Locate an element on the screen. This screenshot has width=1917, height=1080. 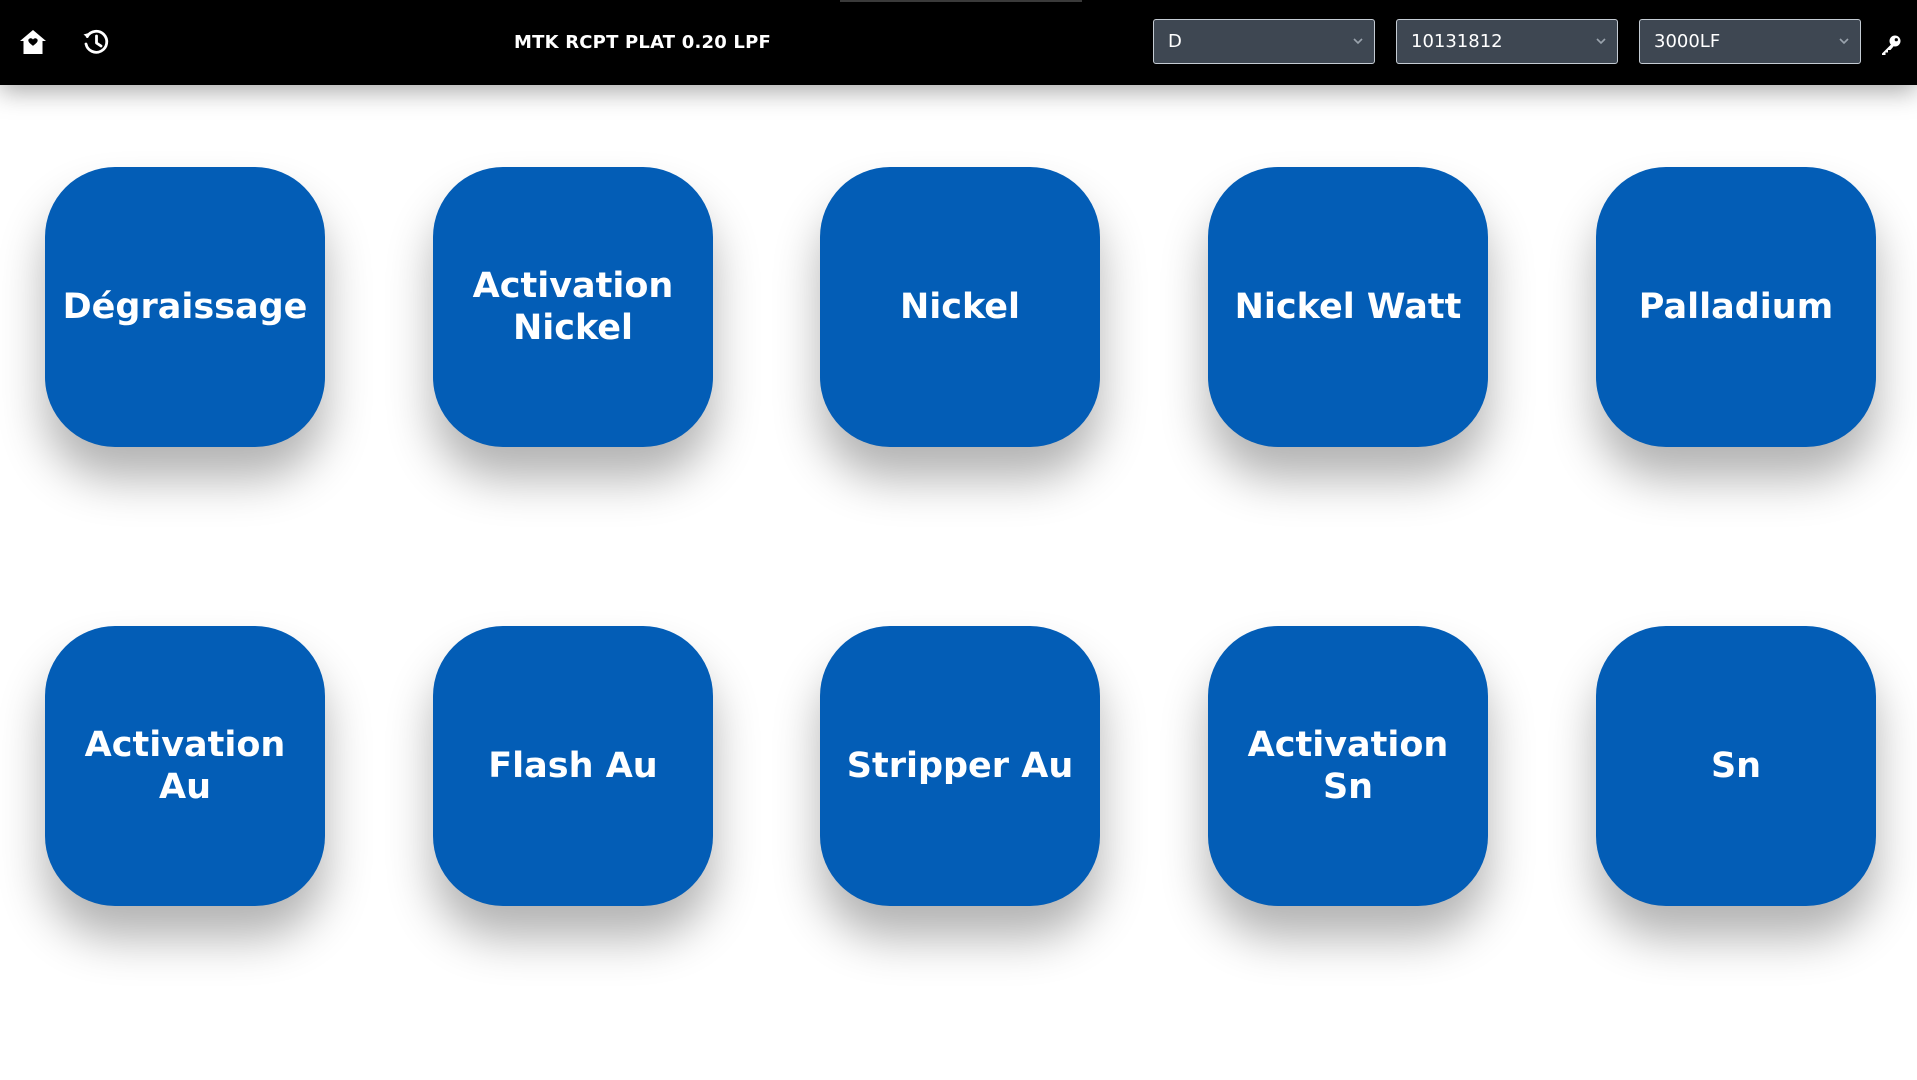
home-button is located at coordinates (33, 42).